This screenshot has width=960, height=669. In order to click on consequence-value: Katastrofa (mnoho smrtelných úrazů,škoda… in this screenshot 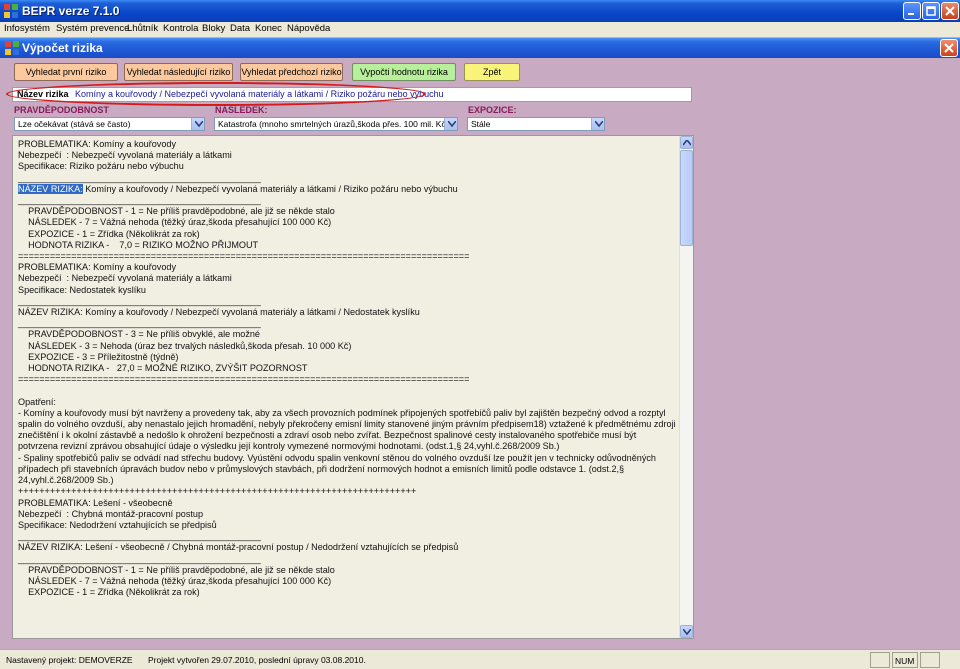, I will do `click(333, 124)`.